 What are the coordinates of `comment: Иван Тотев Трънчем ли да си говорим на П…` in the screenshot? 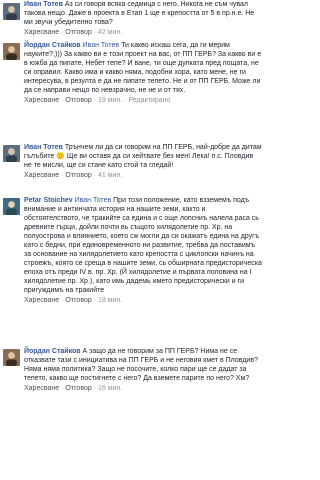 It's located at (133, 166).